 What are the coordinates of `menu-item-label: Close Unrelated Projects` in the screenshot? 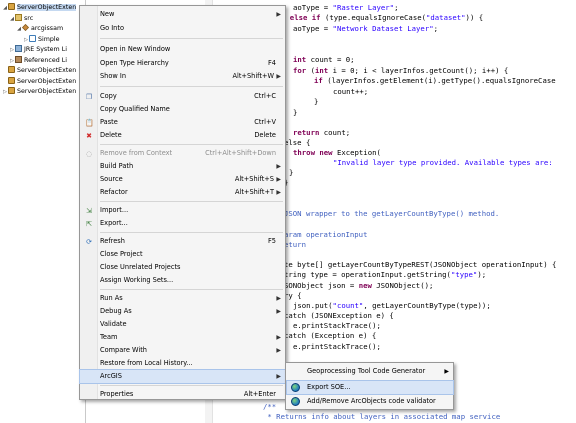 It's located at (140, 267).